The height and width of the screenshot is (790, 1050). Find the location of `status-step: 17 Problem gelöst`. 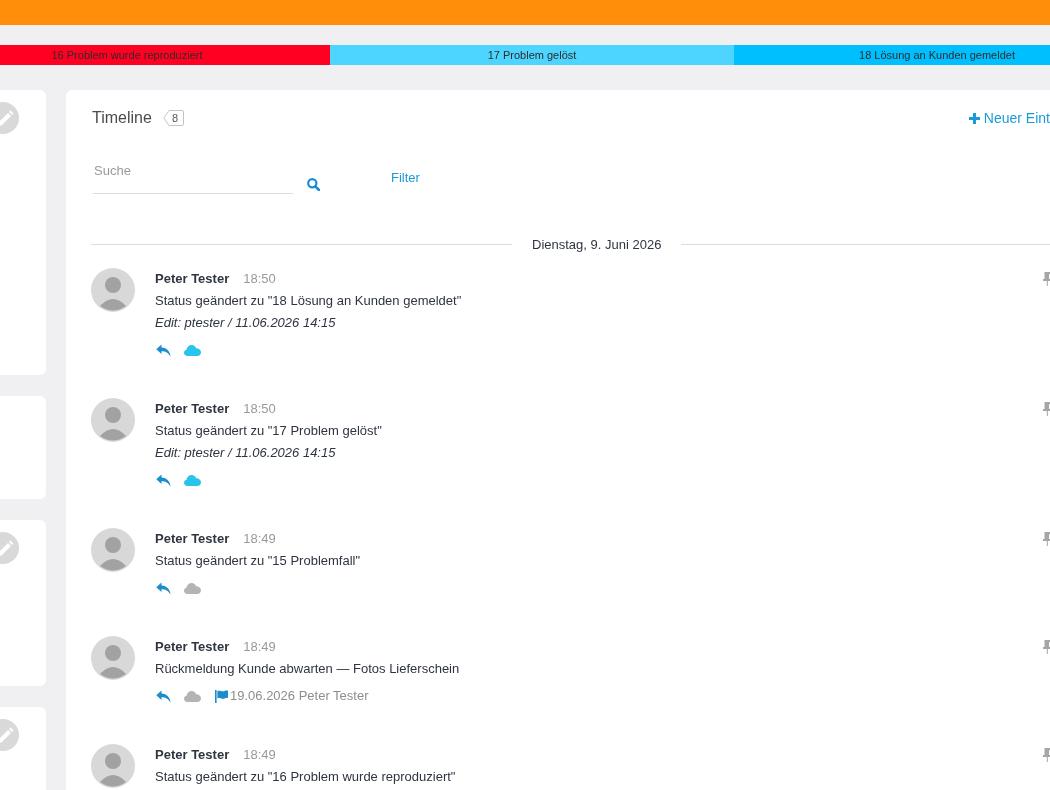

status-step: 17 Problem gelöst is located at coordinates (532, 55).